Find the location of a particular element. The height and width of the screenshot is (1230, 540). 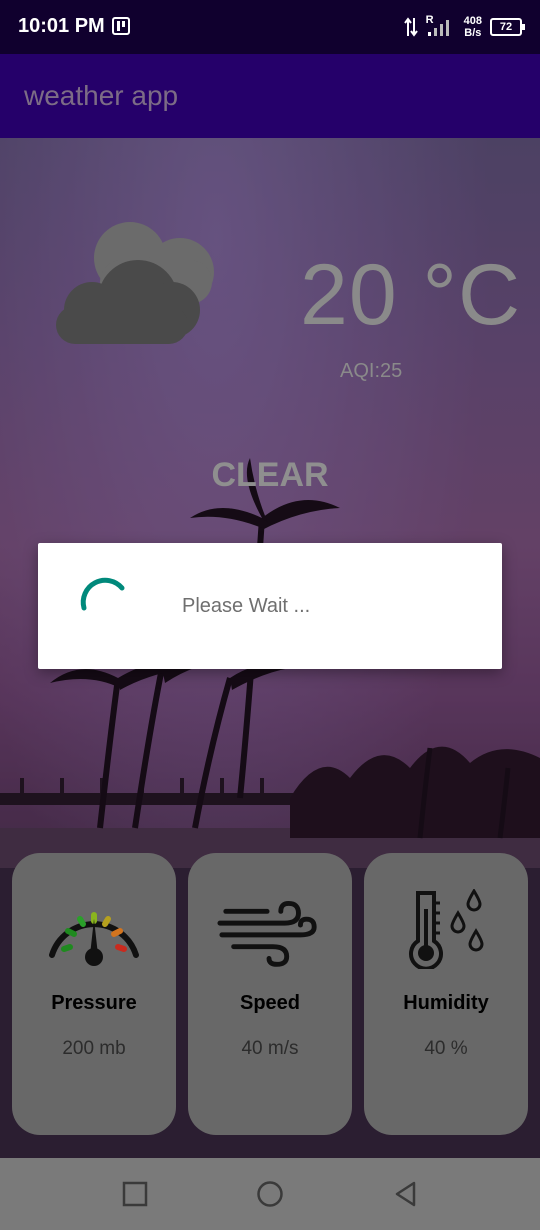

pressure-card: Pressure 200 mb is located at coordinates (94, 994).